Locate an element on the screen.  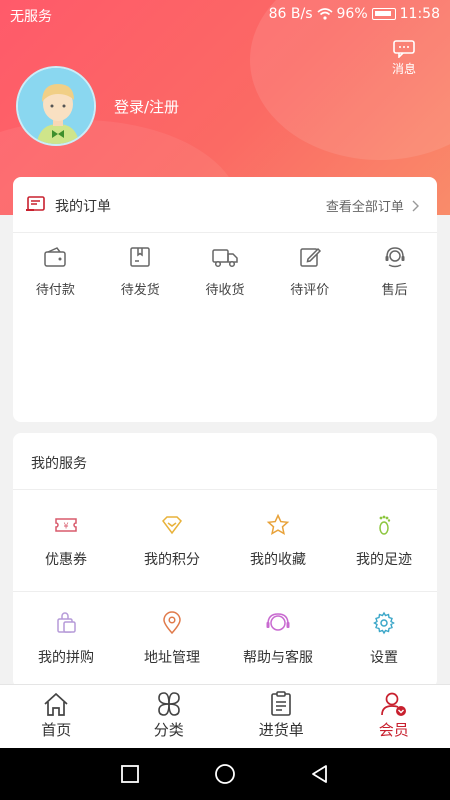
bottom-tab-bar: 首页 分类 进货单 会员 is located at coordinates (225, 716).